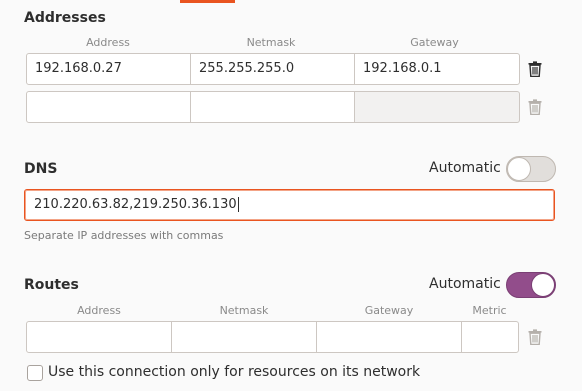  Describe the element at coordinates (289, 205) in the screenshot. I see `dns-servers-input: 210.220.63.82,219.250.36.130` at that location.